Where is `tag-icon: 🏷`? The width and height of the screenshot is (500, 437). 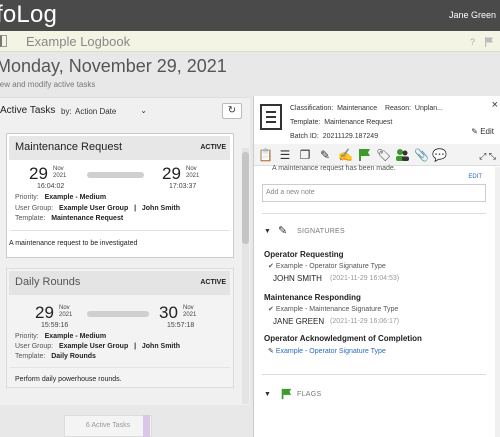 tag-icon: 🏷 is located at coordinates (383, 155).